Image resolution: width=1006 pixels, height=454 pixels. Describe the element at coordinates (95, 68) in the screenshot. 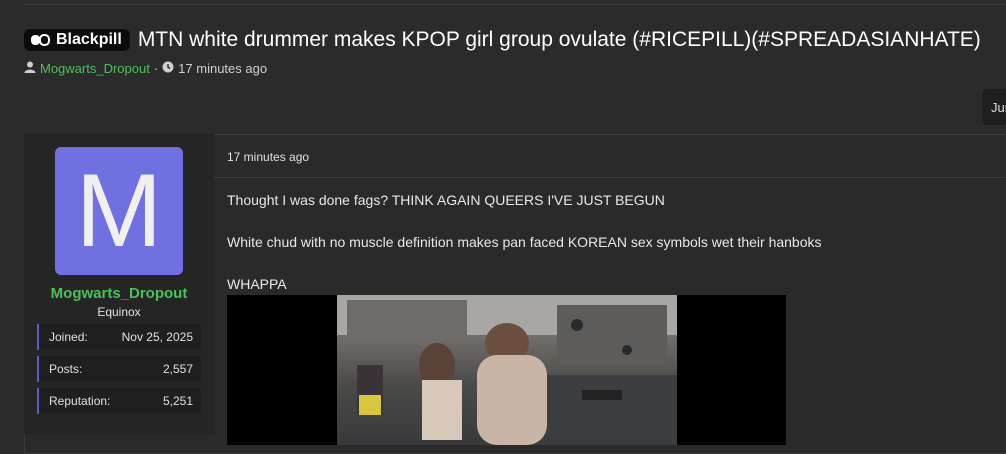

I see `thread-author-link: Mogwarts_Dropout` at that location.